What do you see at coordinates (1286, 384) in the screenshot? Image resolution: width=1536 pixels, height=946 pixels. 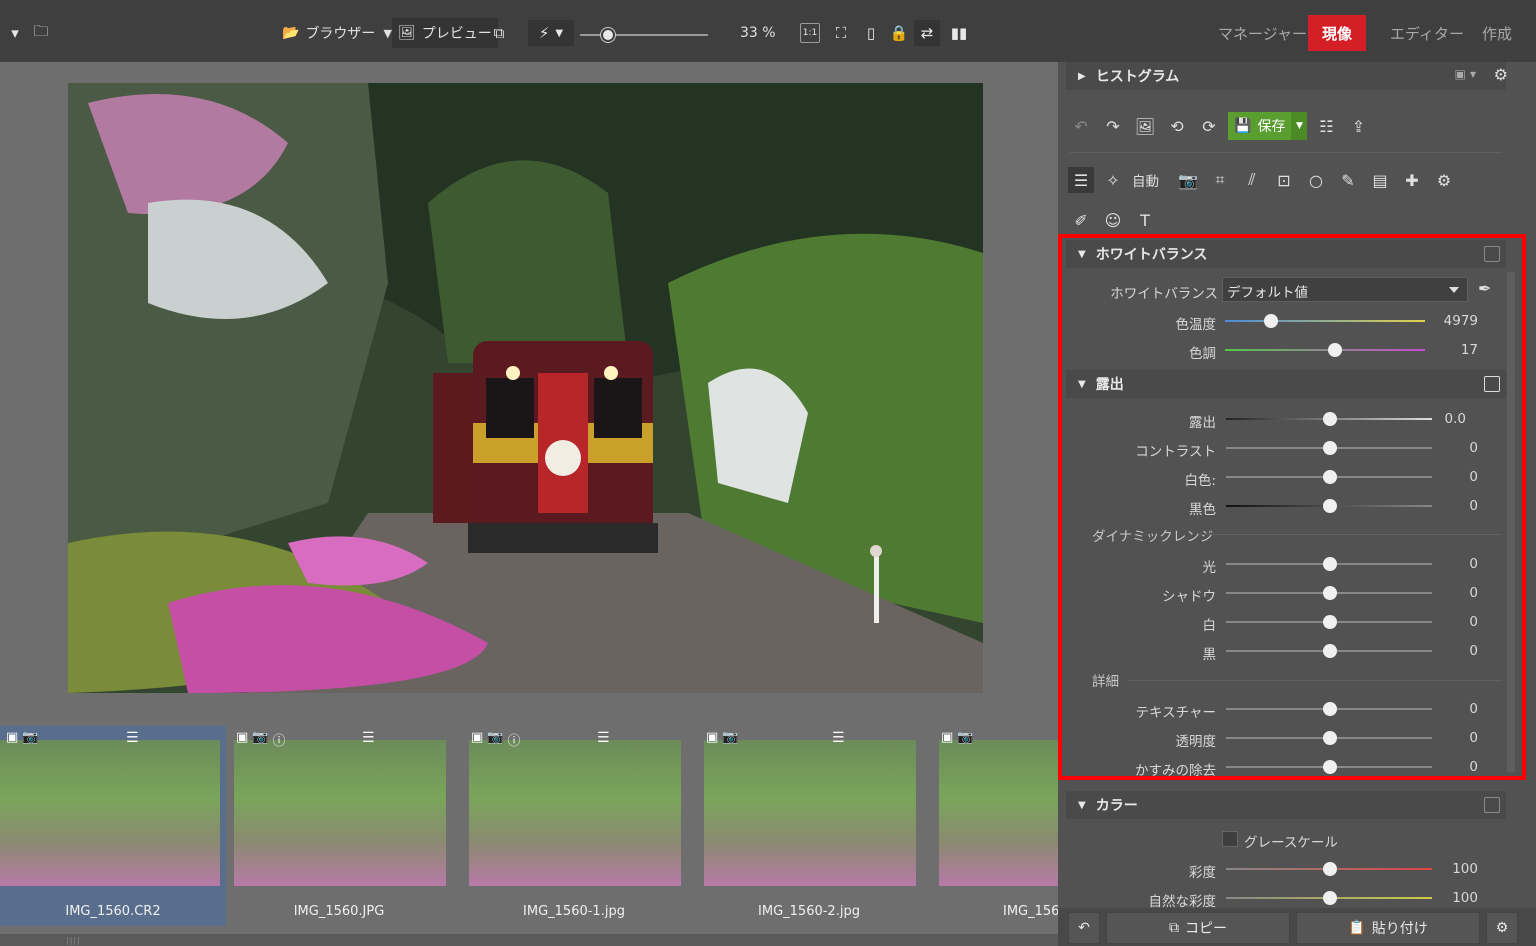 I see `exposure-header: ▼ 露出` at bounding box center [1286, 384].